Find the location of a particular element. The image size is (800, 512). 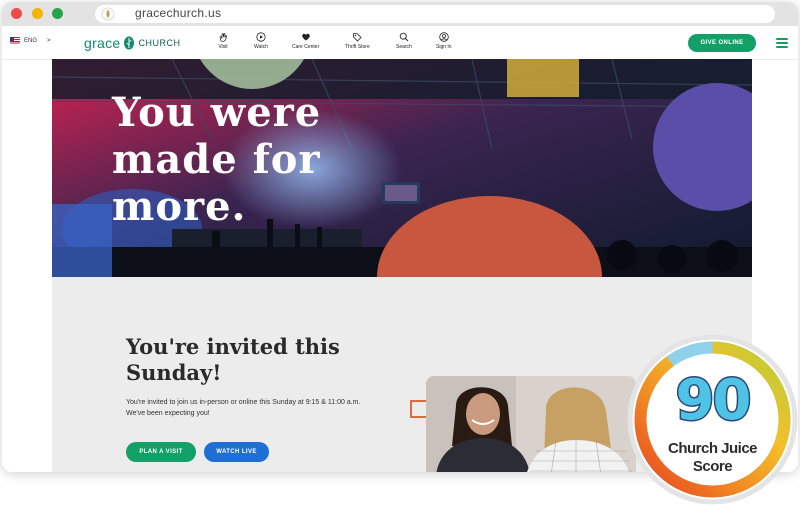

minimize-window-button is located at coordinates (37, 13).